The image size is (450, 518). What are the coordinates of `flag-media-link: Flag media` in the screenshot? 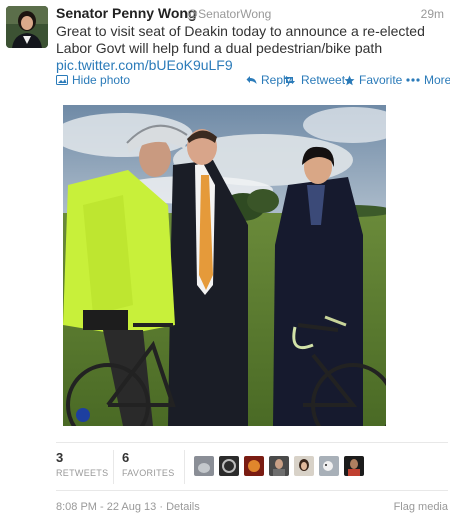 It's located at (421, 507).